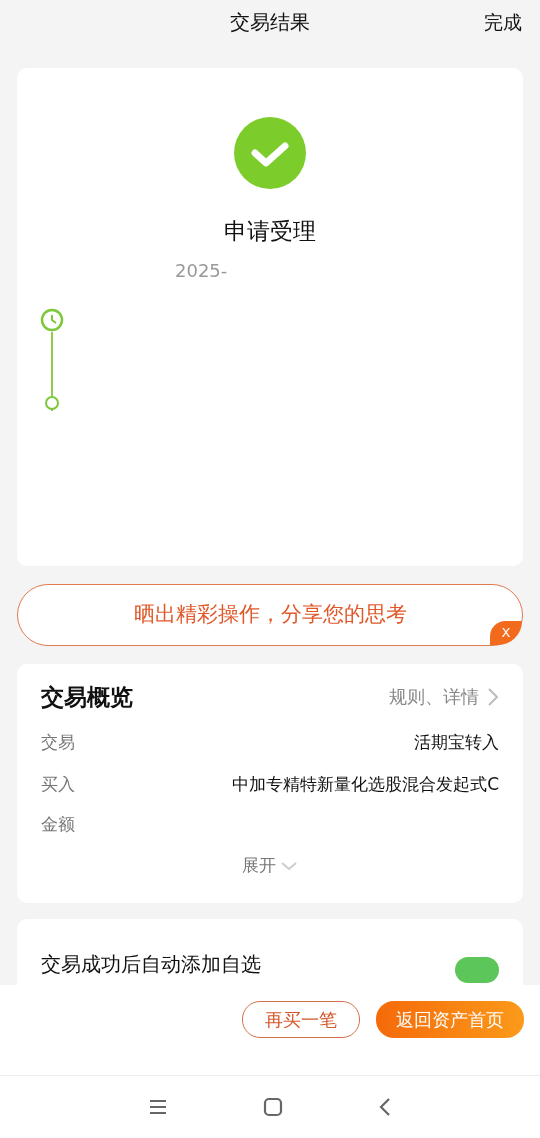 This screenshot has width=540, height=1138. What do you see at coordinates (503, 22) in the screenshot?
I see `done-link: 完成` at bounding box center [503, 22].